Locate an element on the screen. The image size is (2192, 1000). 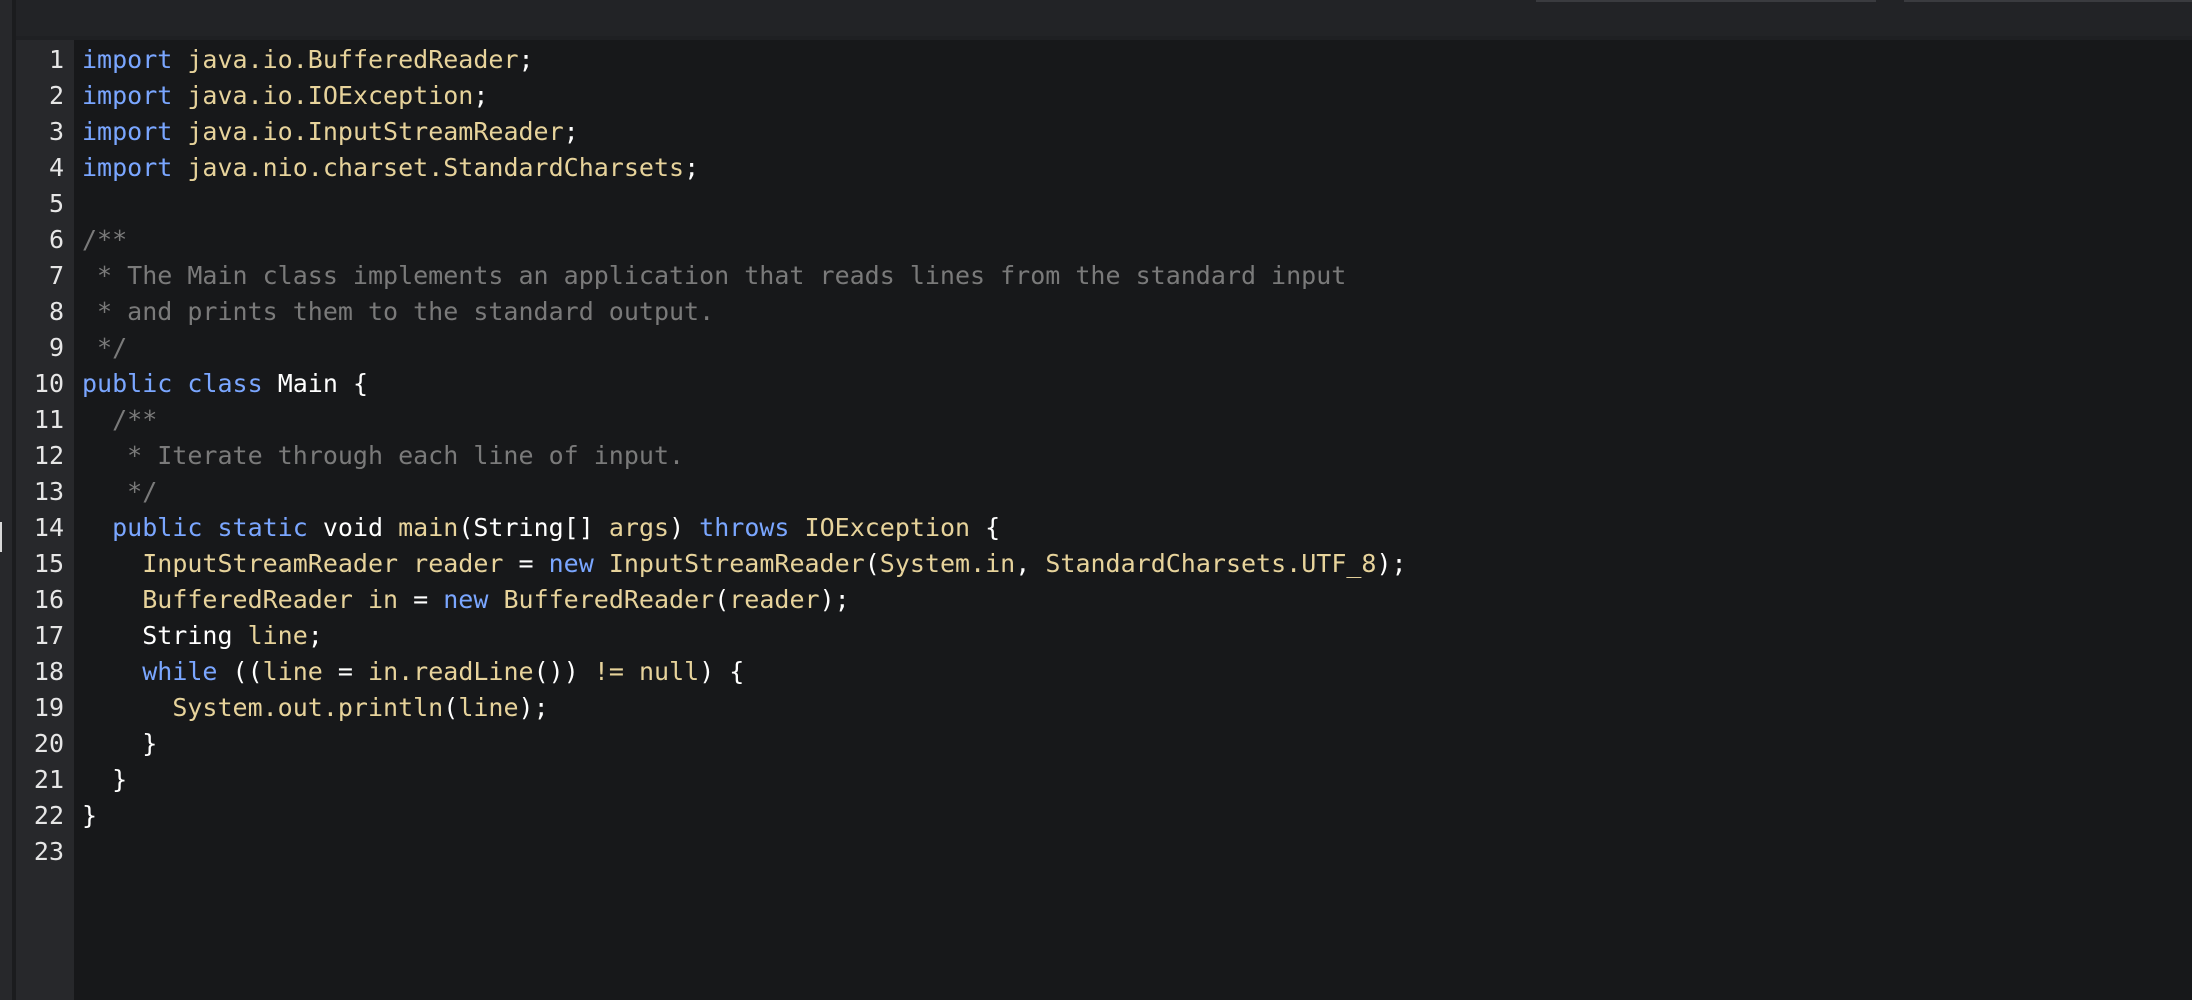
code-token: reader is located at coordinates (774, 599).